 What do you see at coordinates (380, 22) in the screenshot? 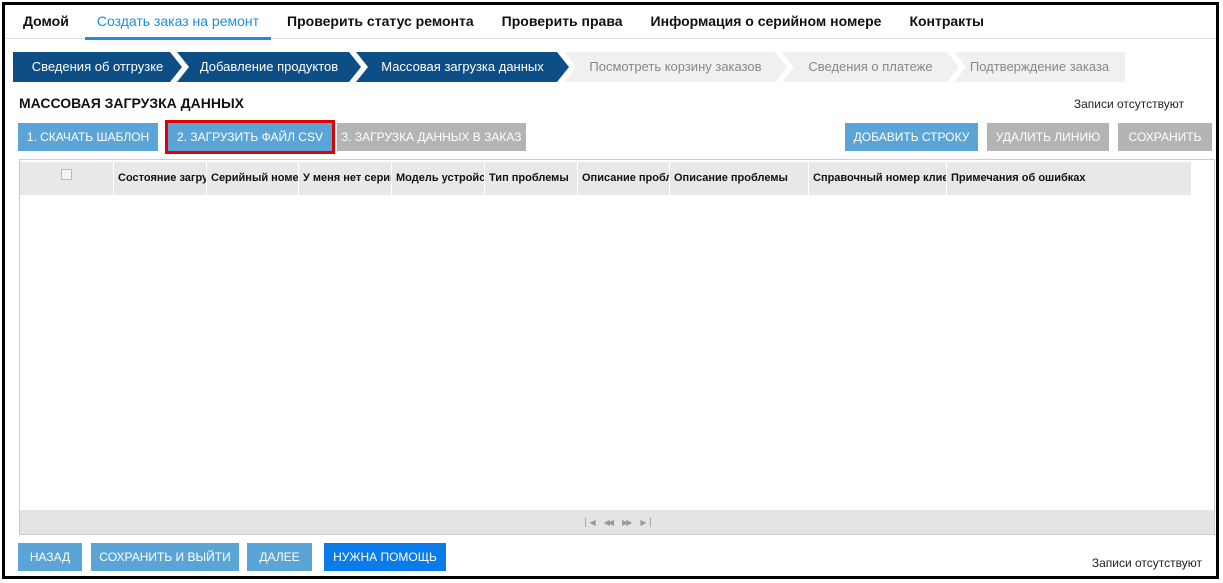
I see `nav-check-repair-status: Проверить статус ремонта` at bounding box center [380, 22].